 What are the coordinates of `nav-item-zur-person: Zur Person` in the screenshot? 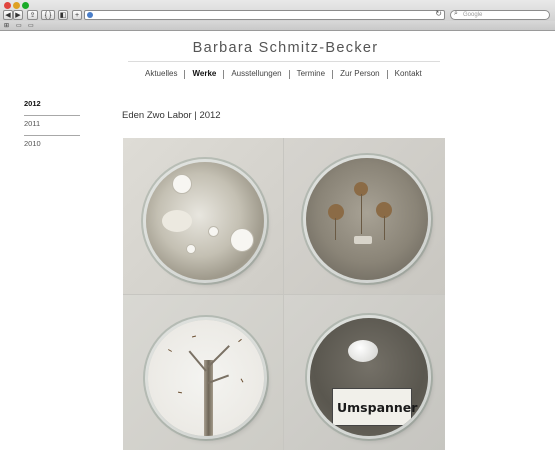 It's located at (360, 74).